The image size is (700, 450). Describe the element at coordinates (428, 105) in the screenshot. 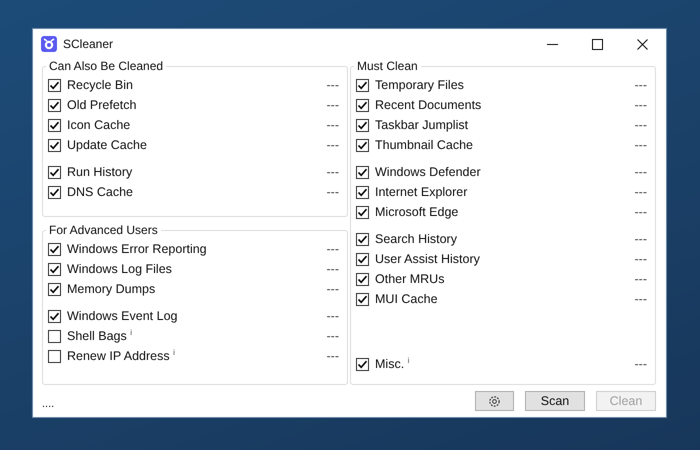

I see `item-label: Recent Documents` at that location.